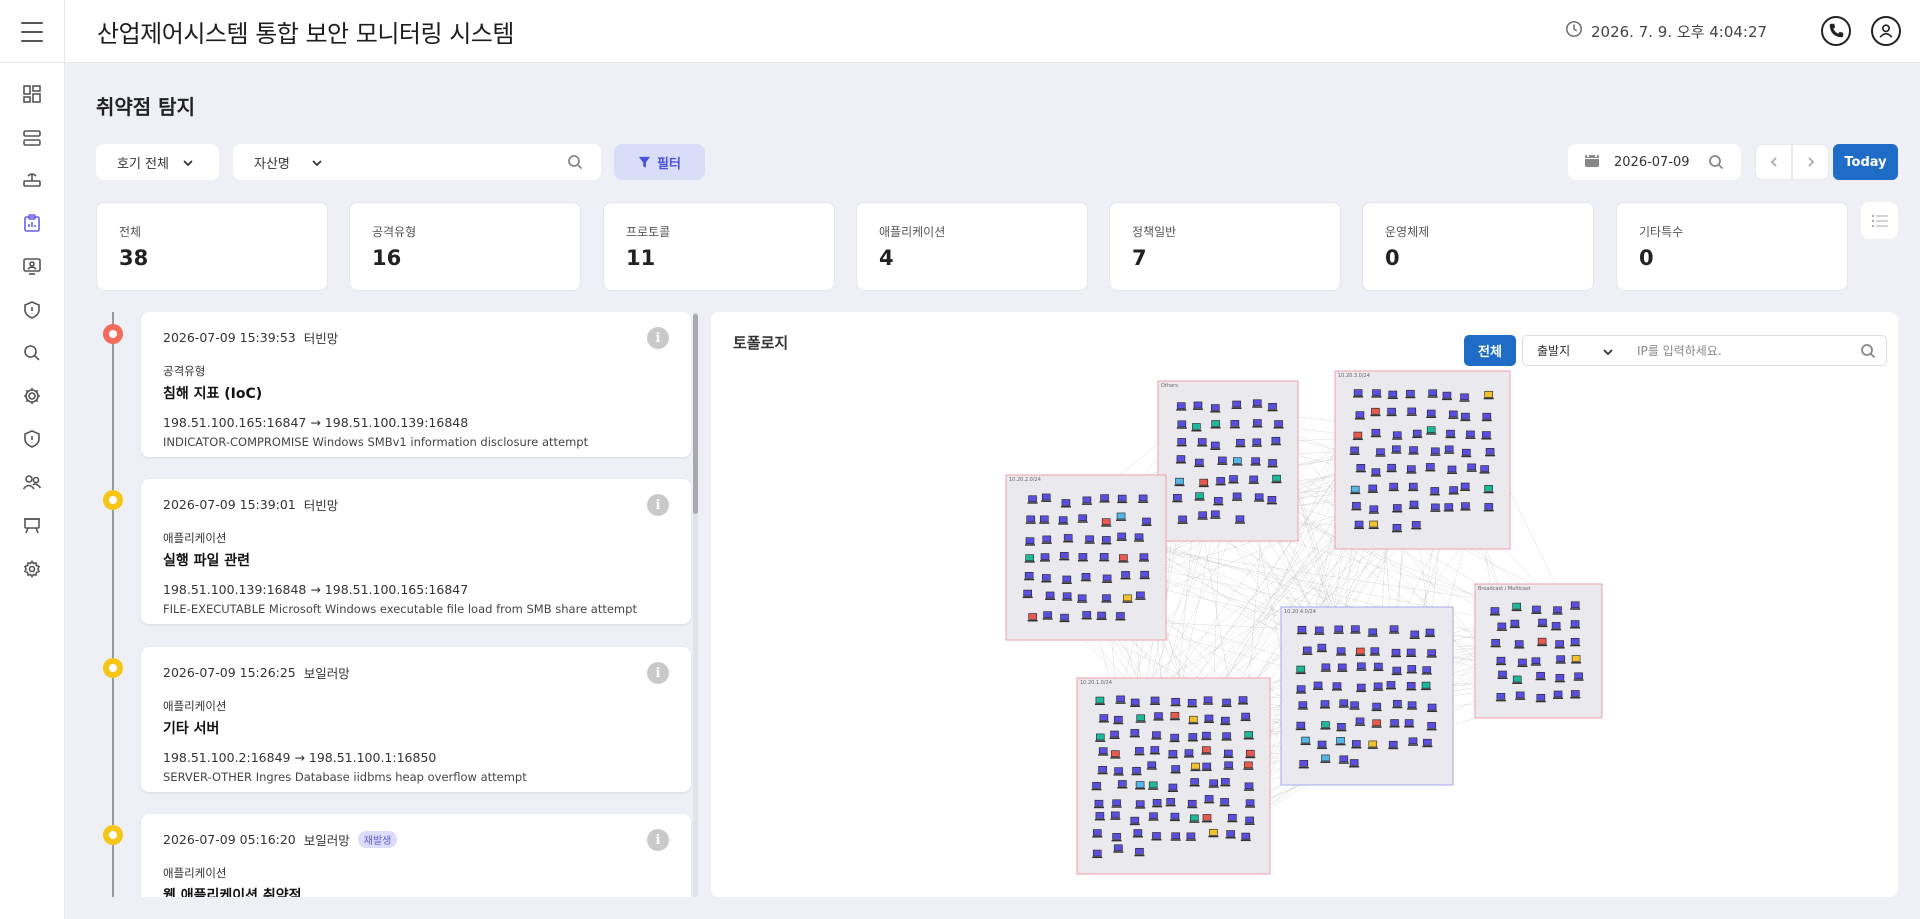 Image resolution: width=1920 pixels, height=919 pixels. What do you see at coordinates (1300, 612) in the screenshot?
I see `subnet-group-label: 10.20.4.0/24` at bounding box center [1300, 612].